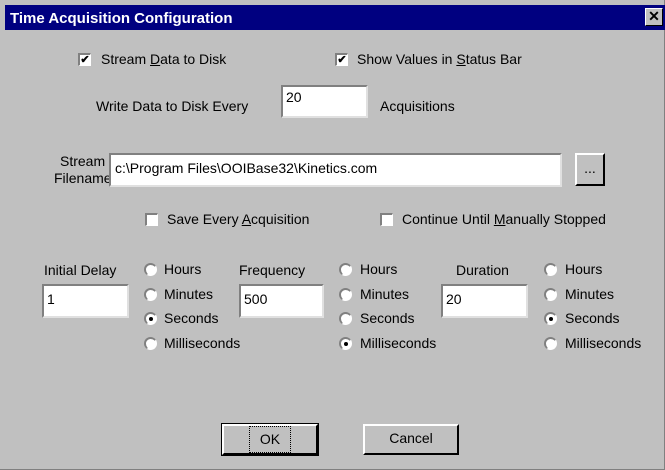 This screenshot has height=470, width=665. What do you see at coordinates (150, 294) in the screenshot?
I see `initial-delay-minutes-radio` at bounding box center [150, 294].